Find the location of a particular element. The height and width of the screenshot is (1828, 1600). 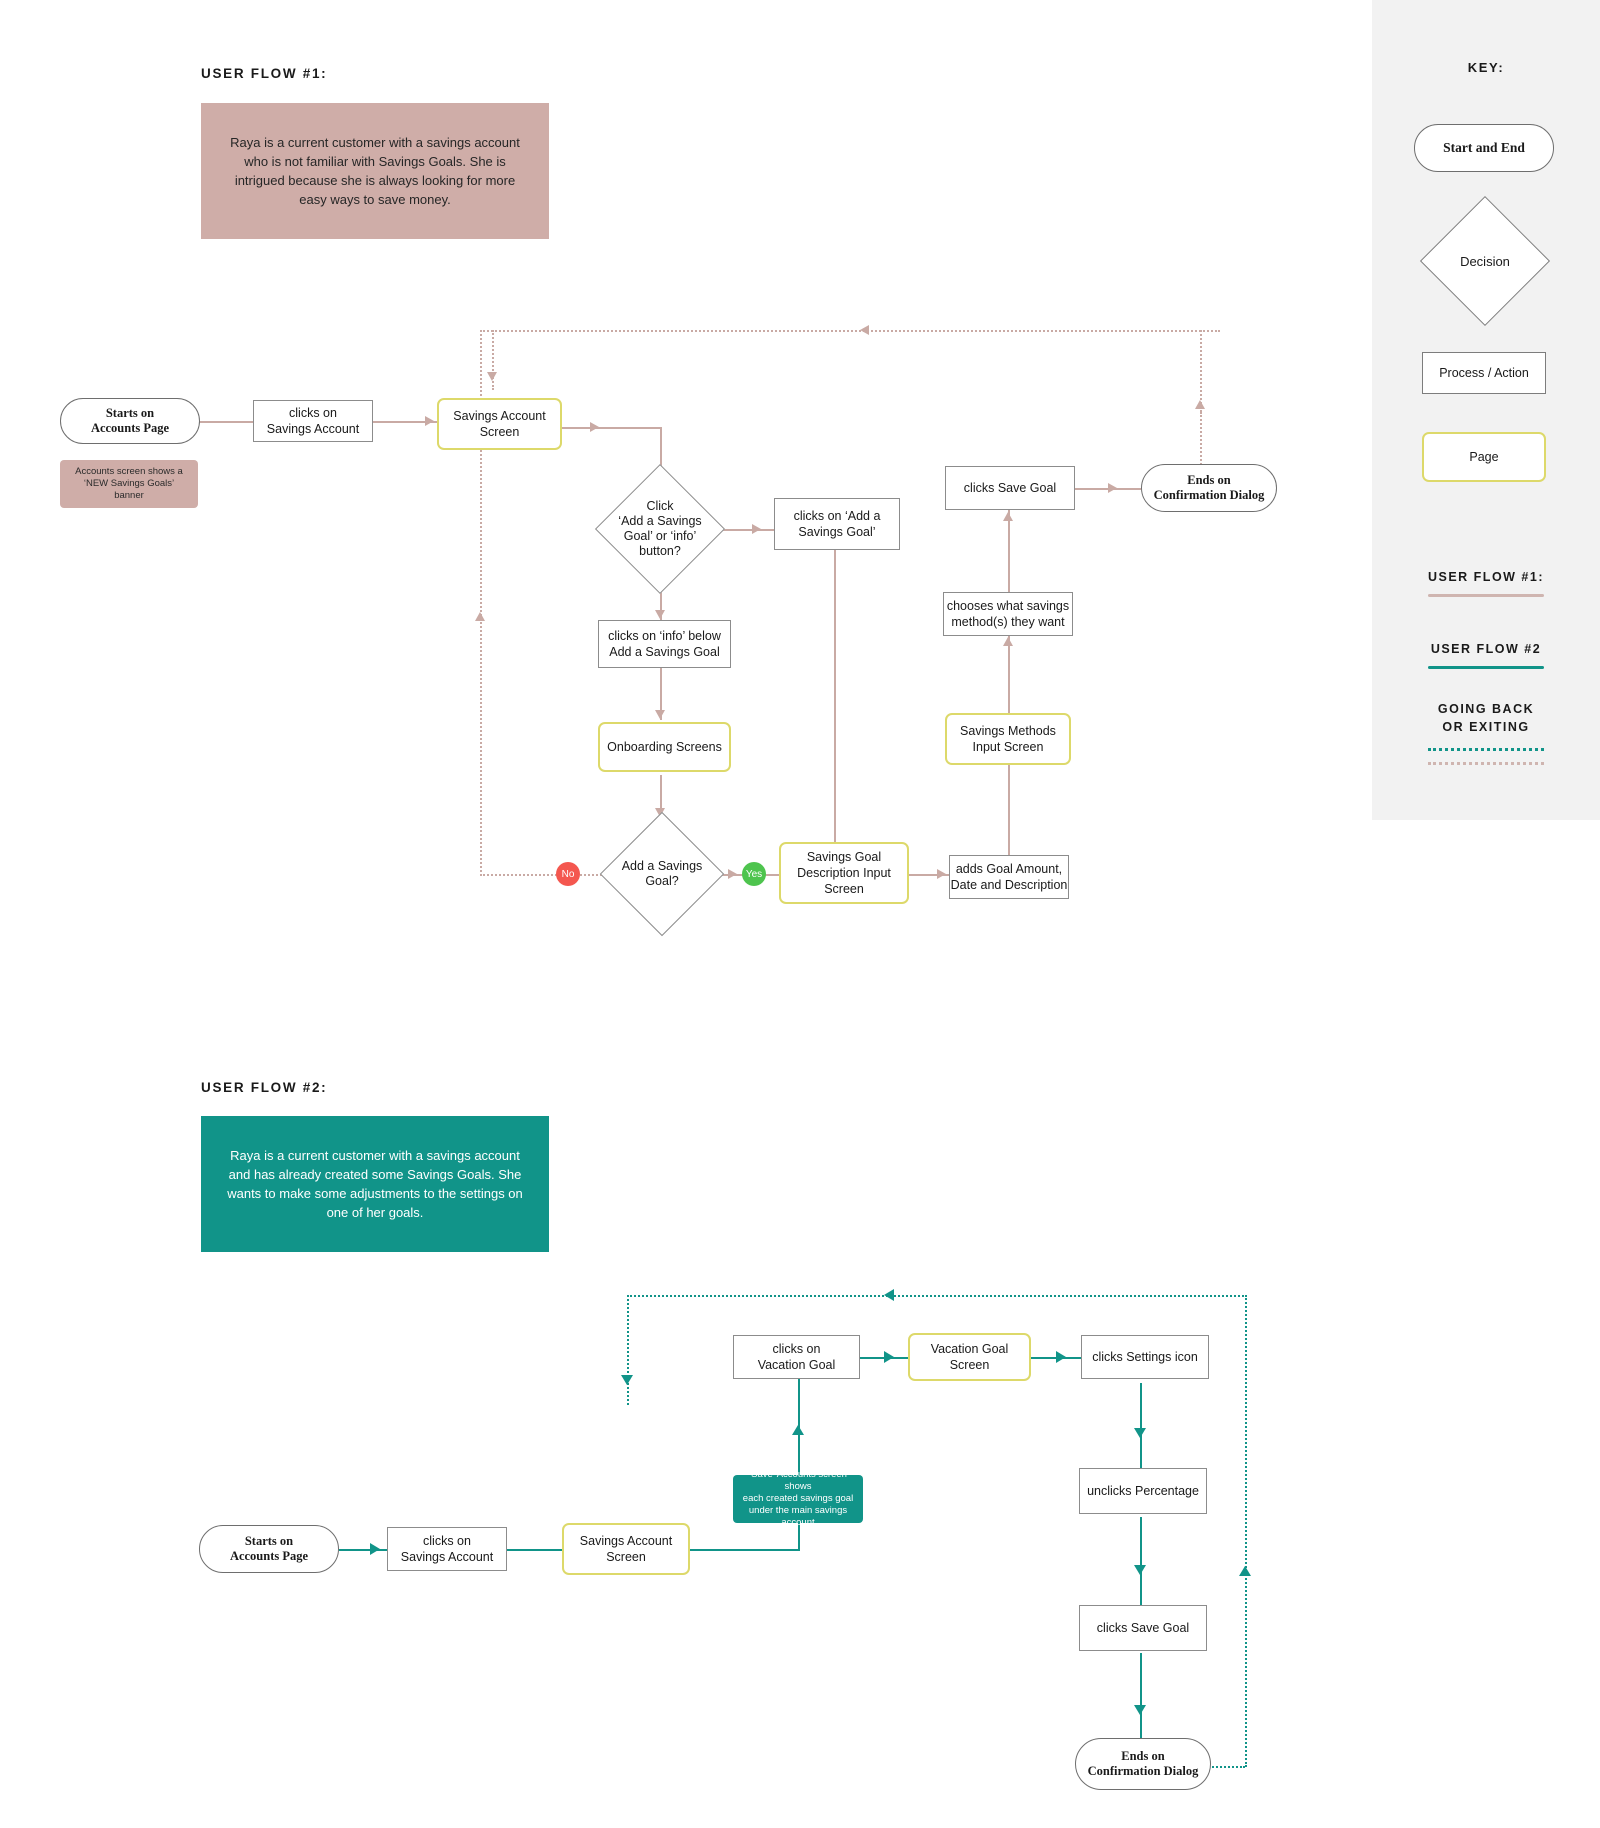

arrow-f1-no-up is located at coordinates (480, 616).